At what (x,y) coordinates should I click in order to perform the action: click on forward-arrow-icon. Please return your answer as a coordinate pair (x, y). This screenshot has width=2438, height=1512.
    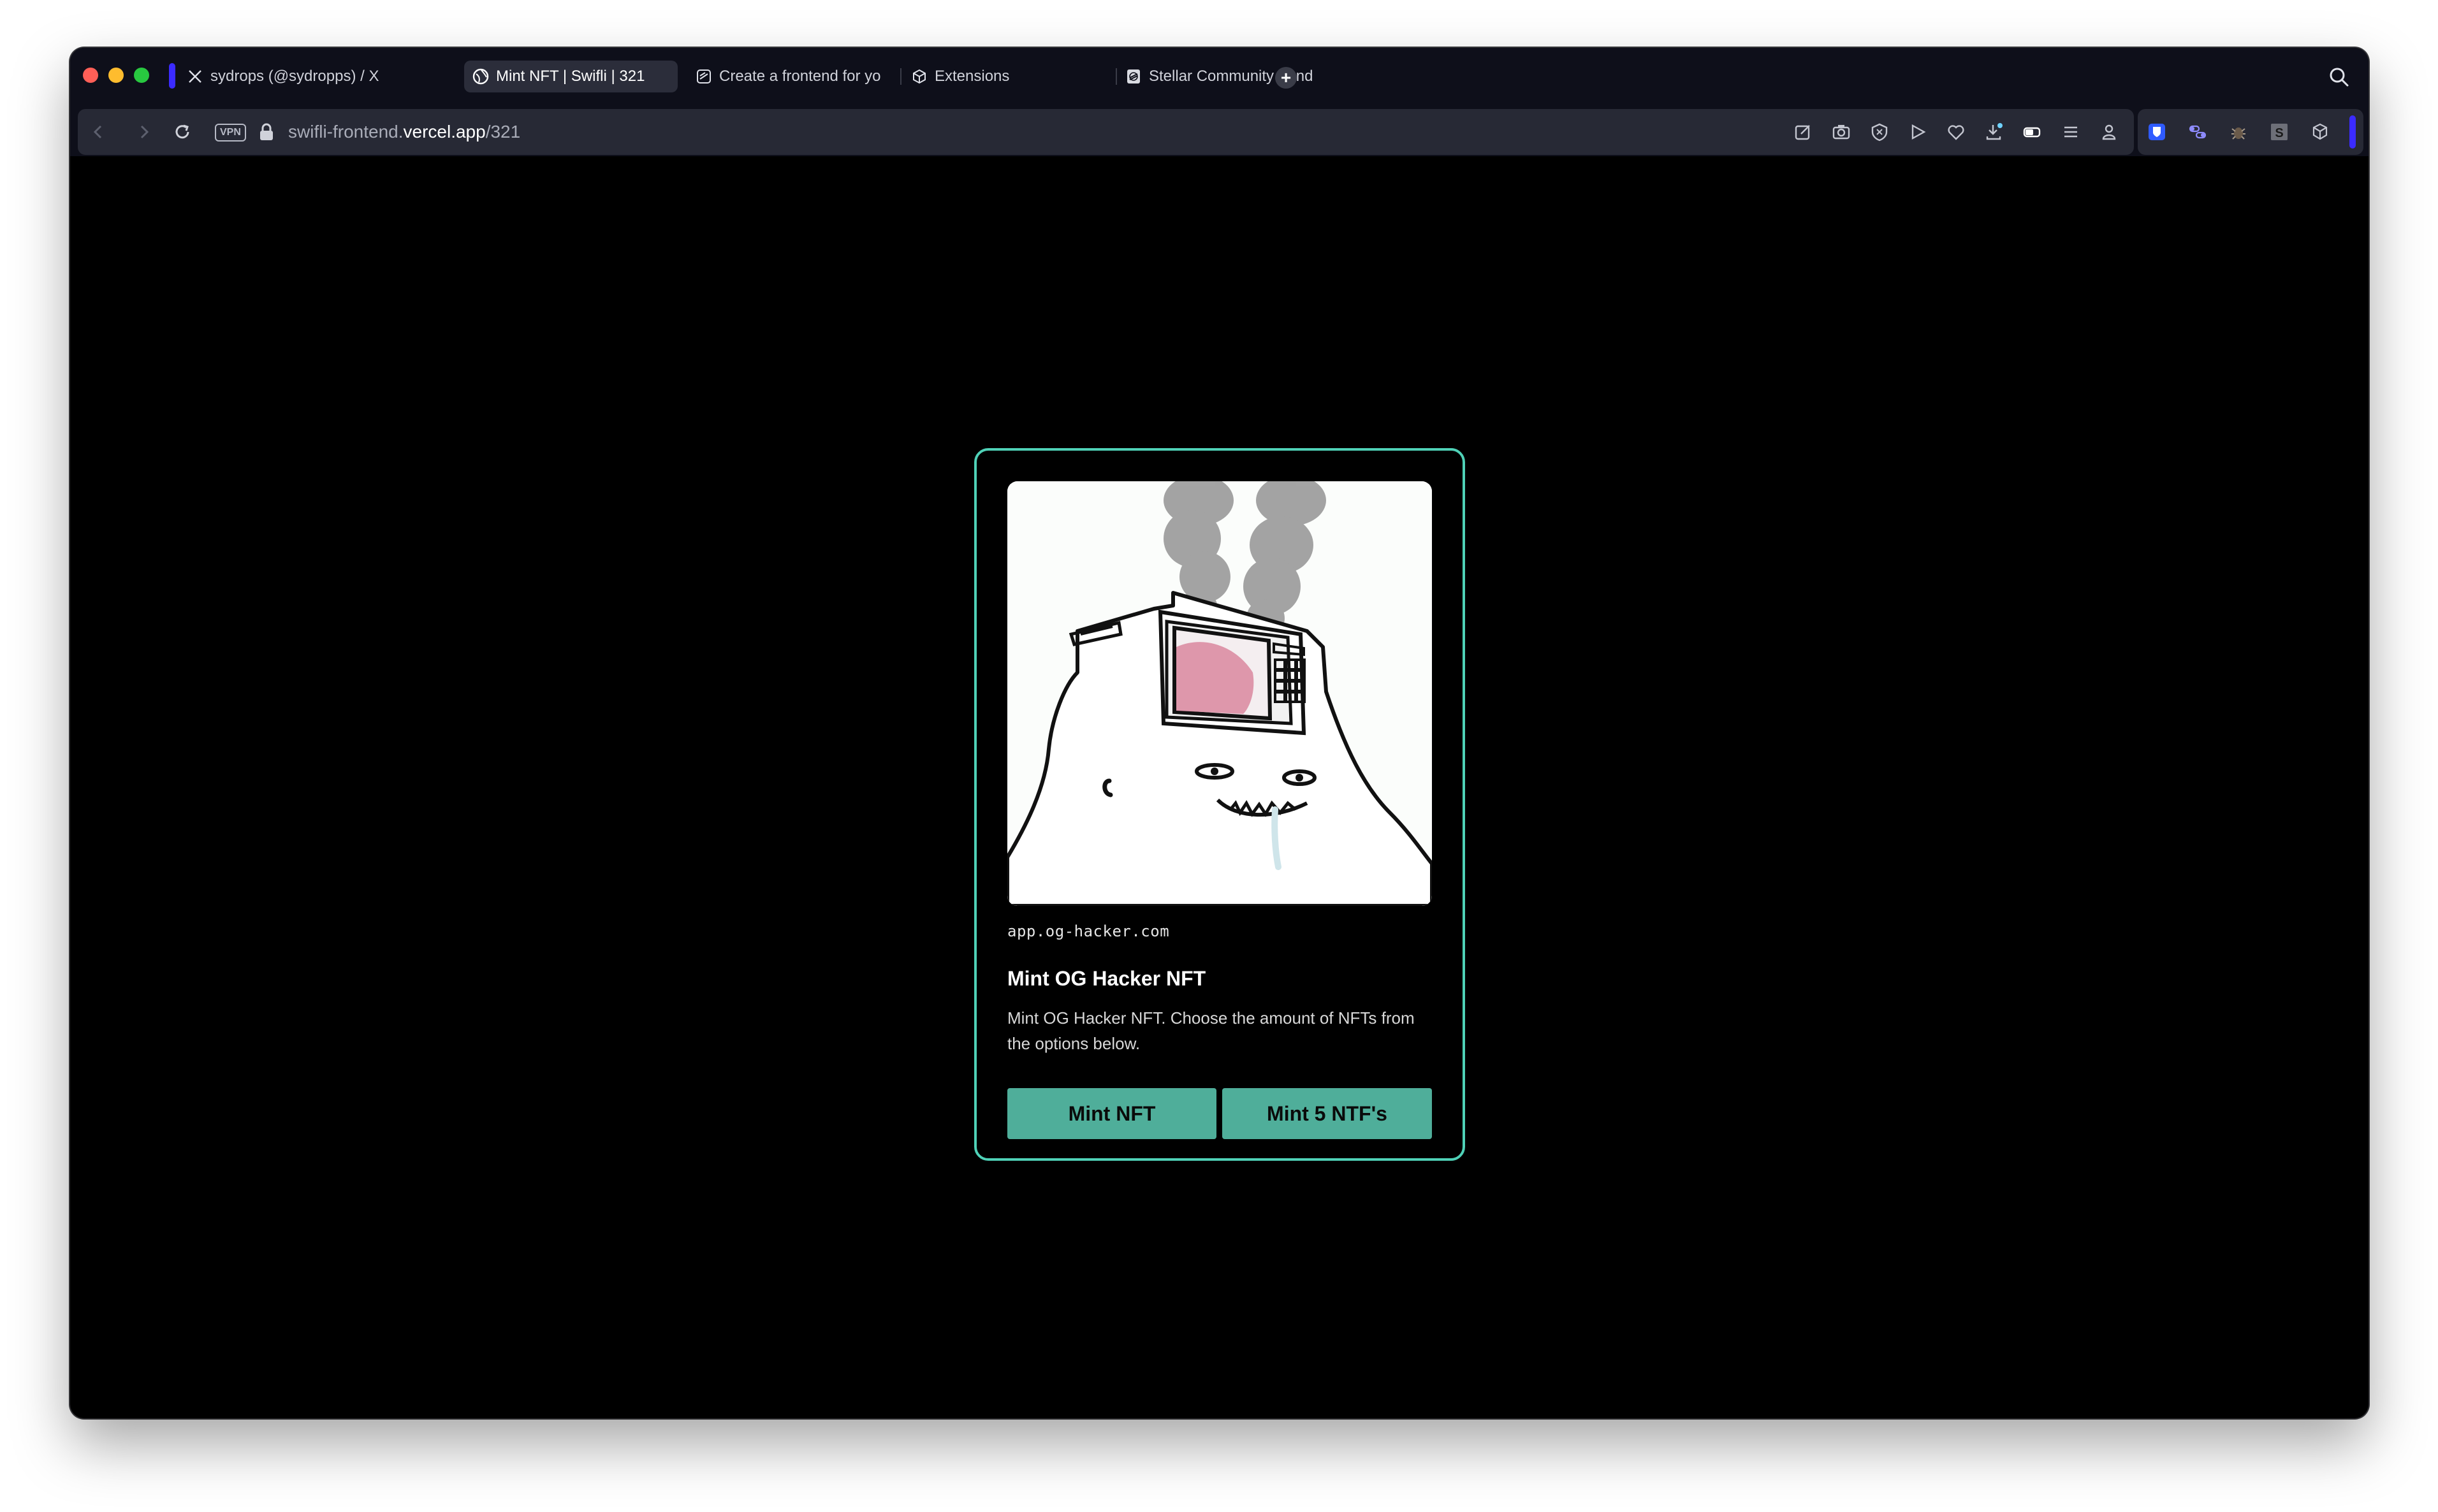
    Looking at the image, I should click on (144, 131).